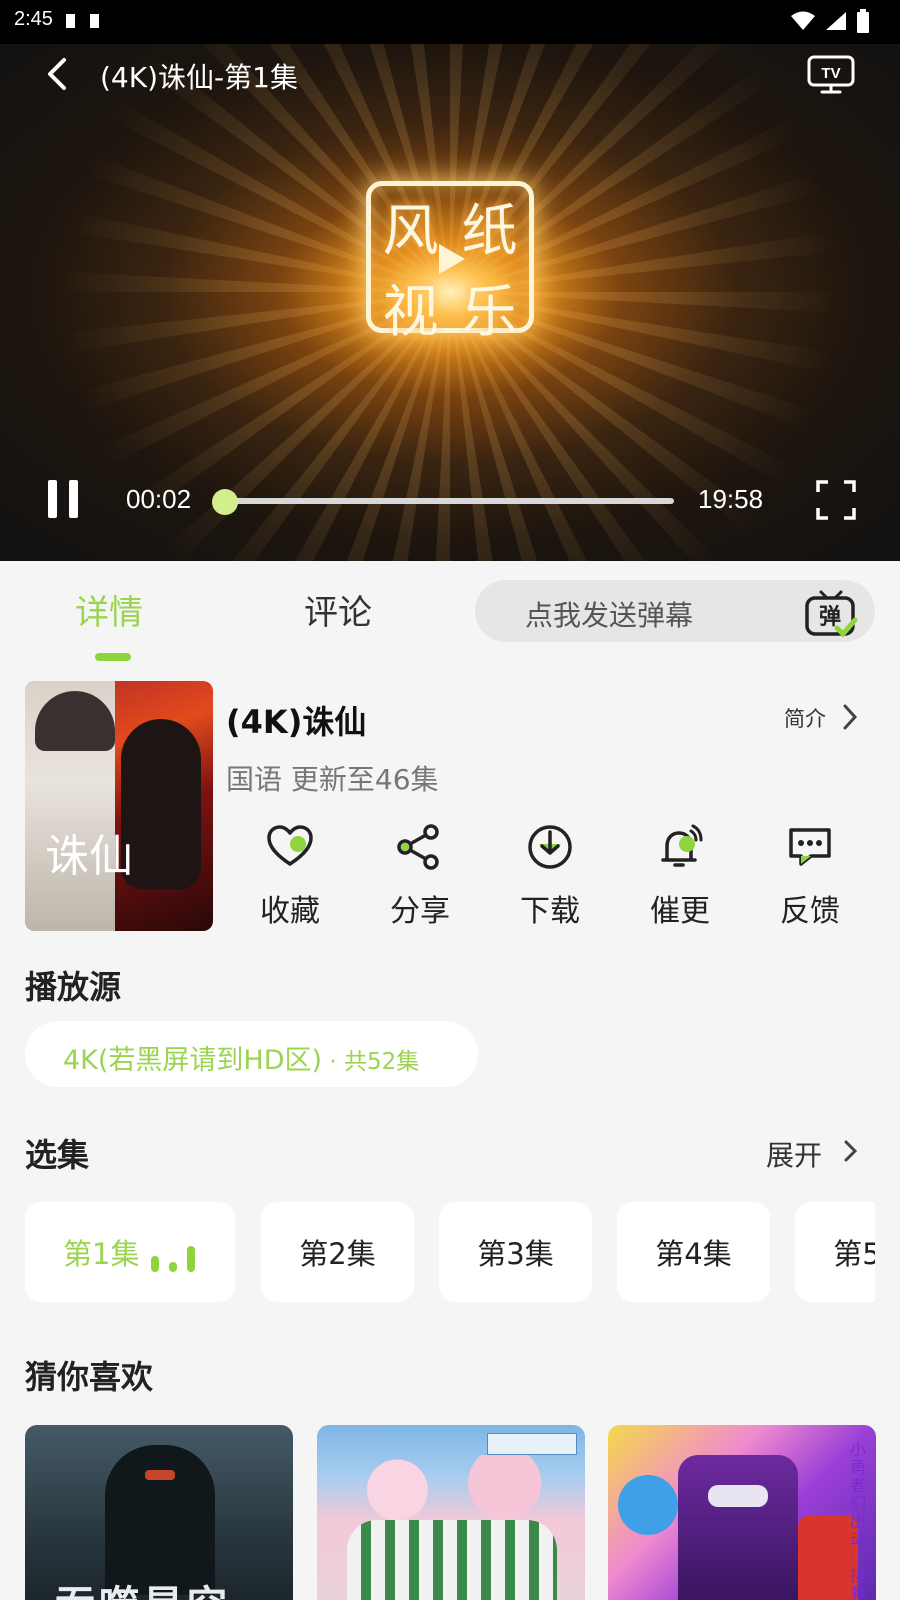 The image size is (900, 1600). I want to click on status-bar: 2:45, so click(450, 22).